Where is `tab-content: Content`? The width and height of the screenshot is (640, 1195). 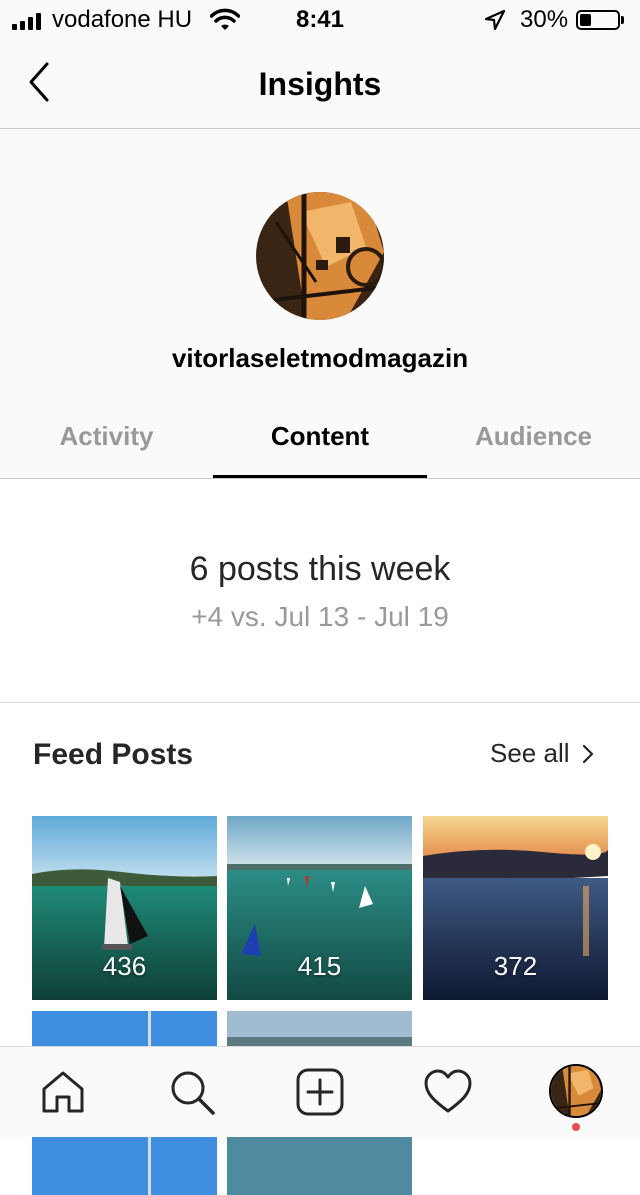 tab-content: Content is located at coordinates (320, 436).